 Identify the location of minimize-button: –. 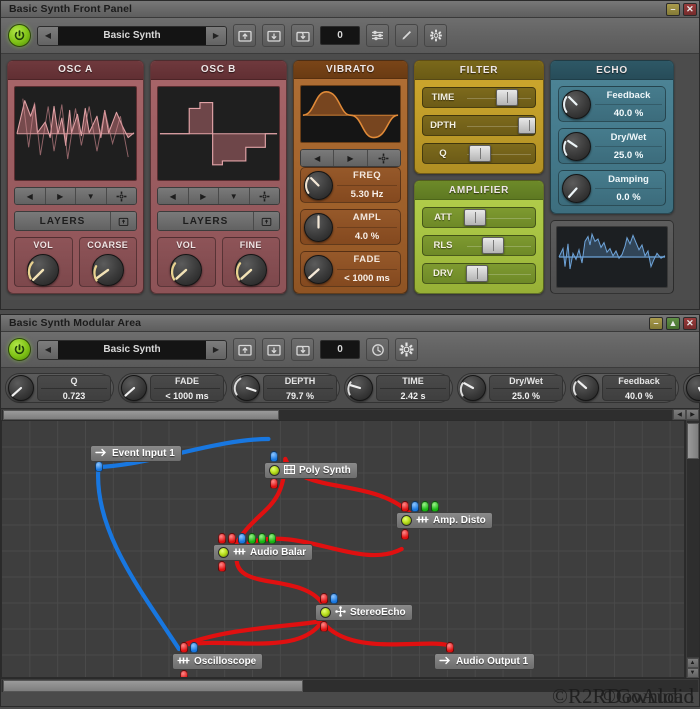
(673, 9).